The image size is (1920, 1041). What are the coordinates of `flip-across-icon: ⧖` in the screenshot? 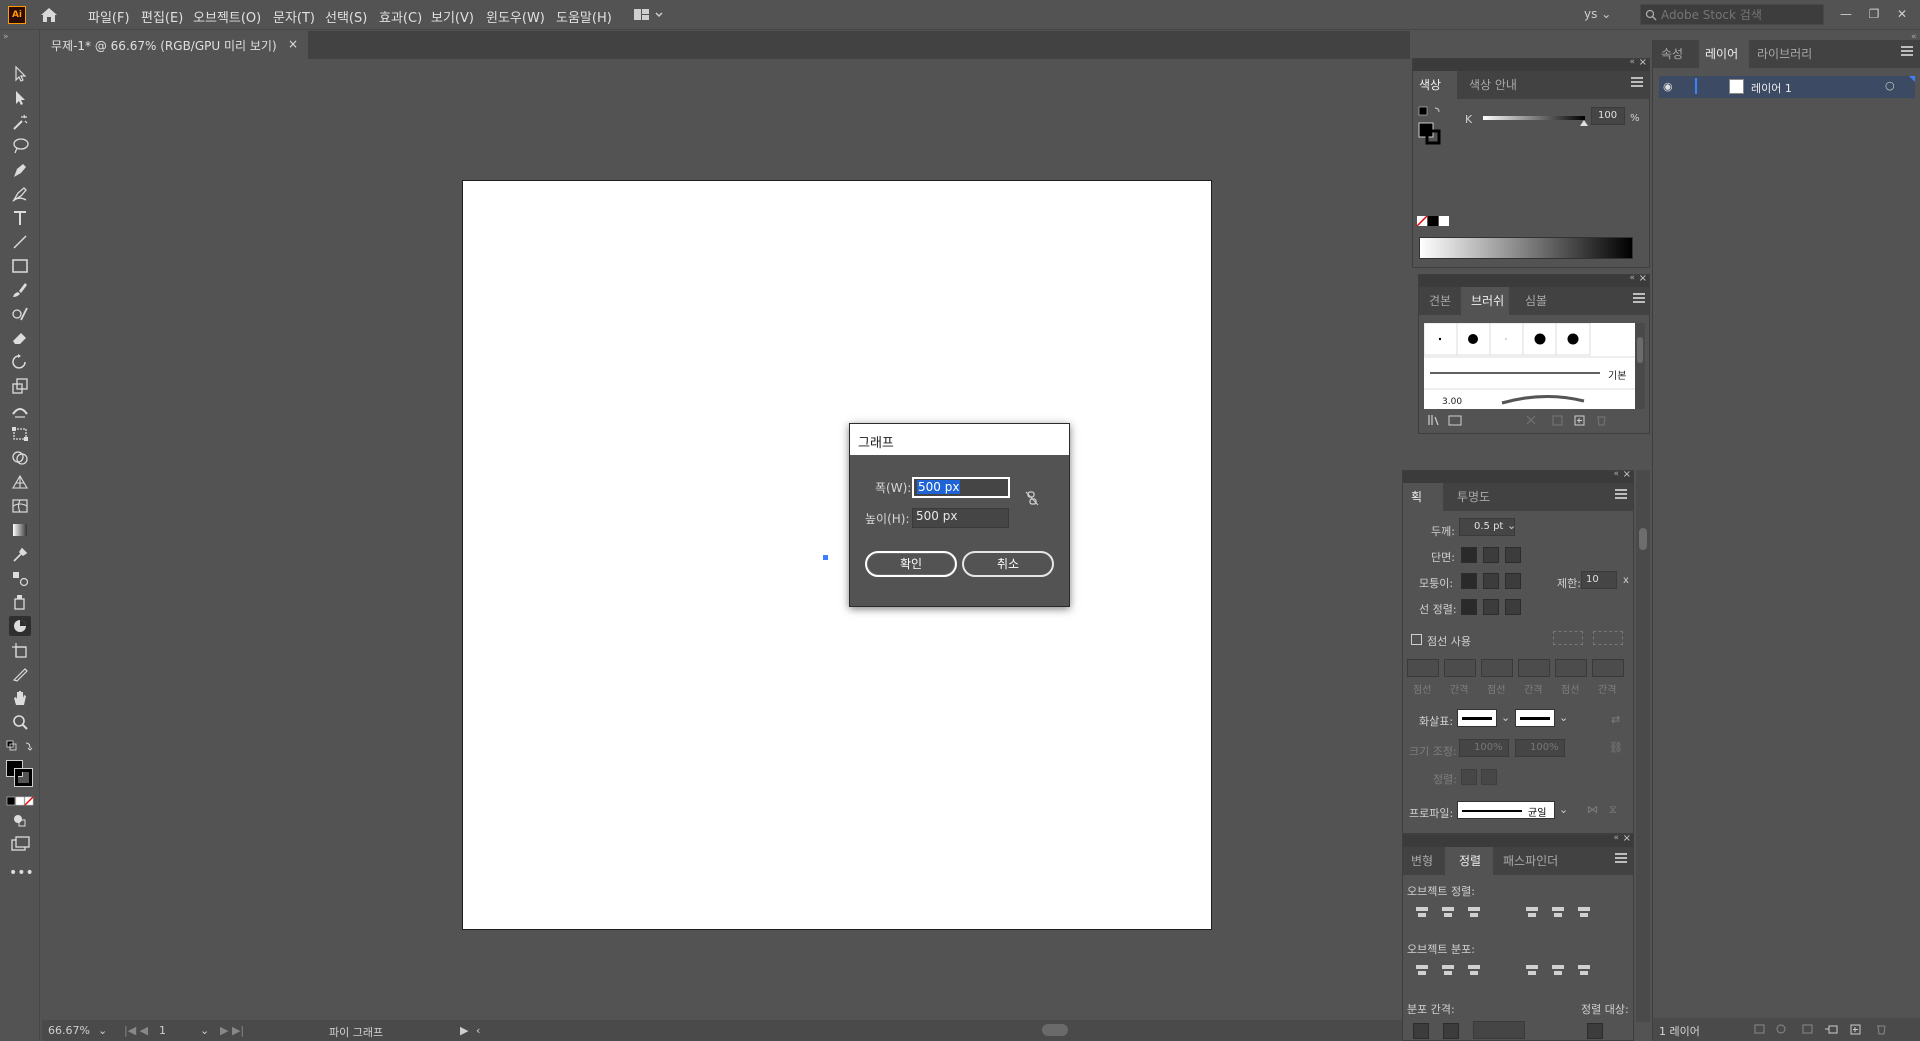 It's located at (1613, 810).